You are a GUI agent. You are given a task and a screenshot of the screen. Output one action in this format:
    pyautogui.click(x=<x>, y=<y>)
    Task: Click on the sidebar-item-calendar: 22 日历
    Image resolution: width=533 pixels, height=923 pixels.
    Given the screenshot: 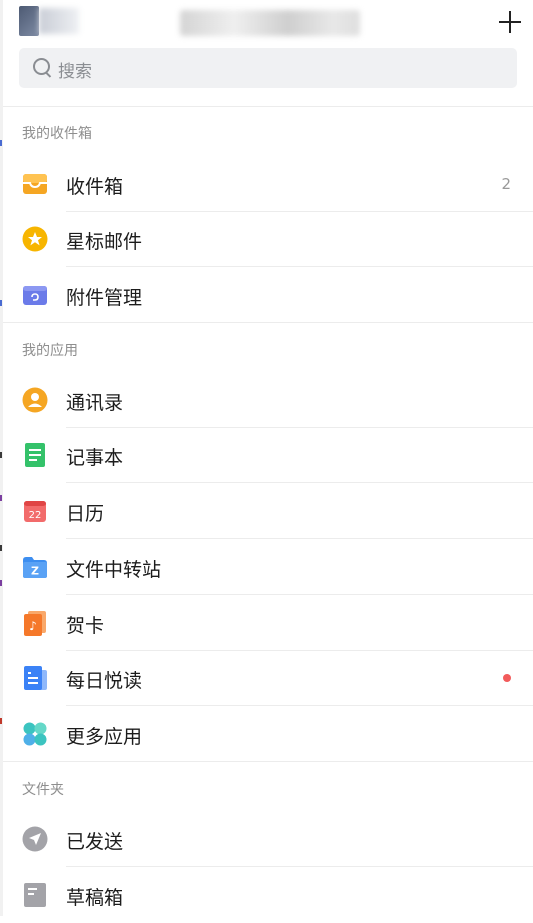 What is the action you would take?
    pyautogui.click(x=268, y=511)
    